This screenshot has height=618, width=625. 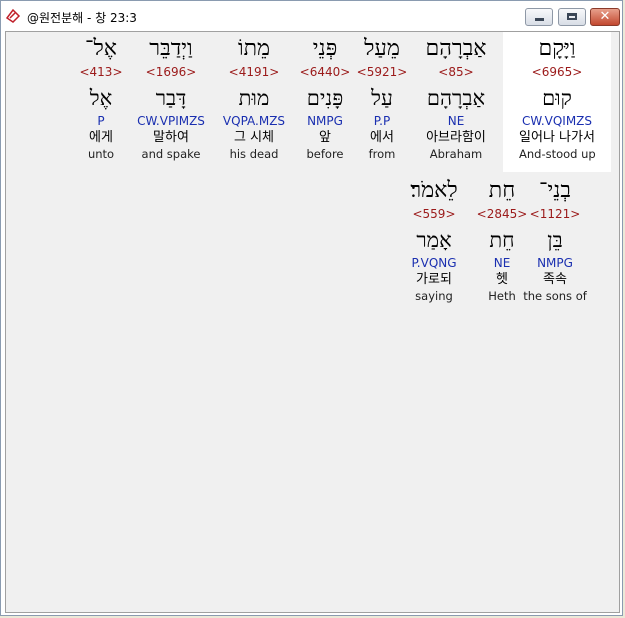 I want to click on lemma: אַבְרָהָם, so click(x=456, y=98).